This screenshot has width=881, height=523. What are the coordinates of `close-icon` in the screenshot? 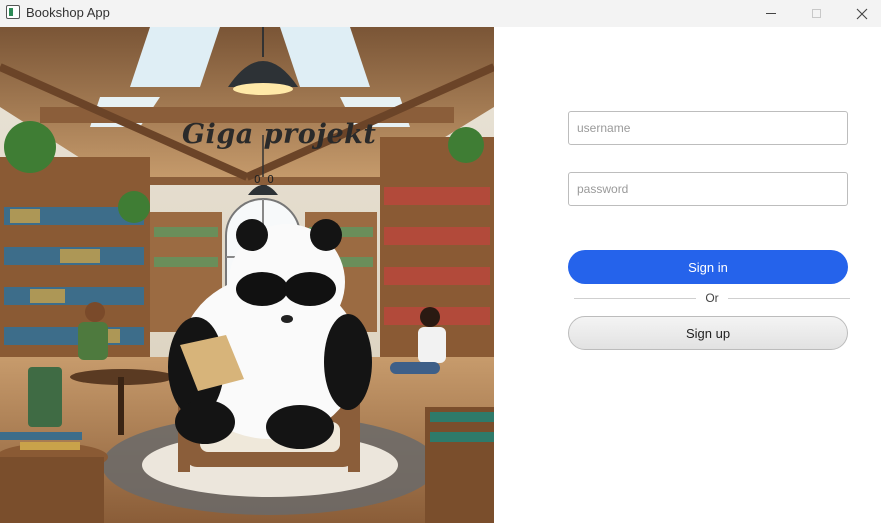 It's located at (862, 13).